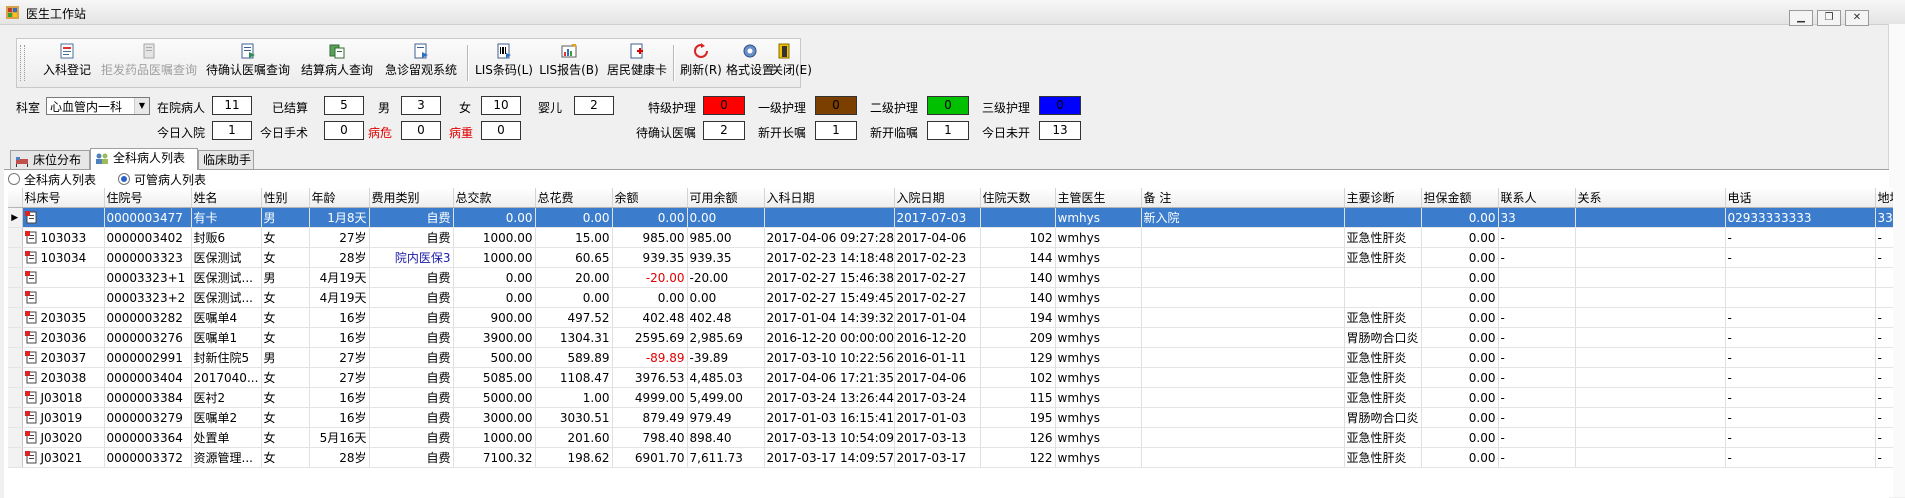  Describe the element at coordinates (1460, 198) in the screenshot. I see `col-header: 担保金额` at that location.